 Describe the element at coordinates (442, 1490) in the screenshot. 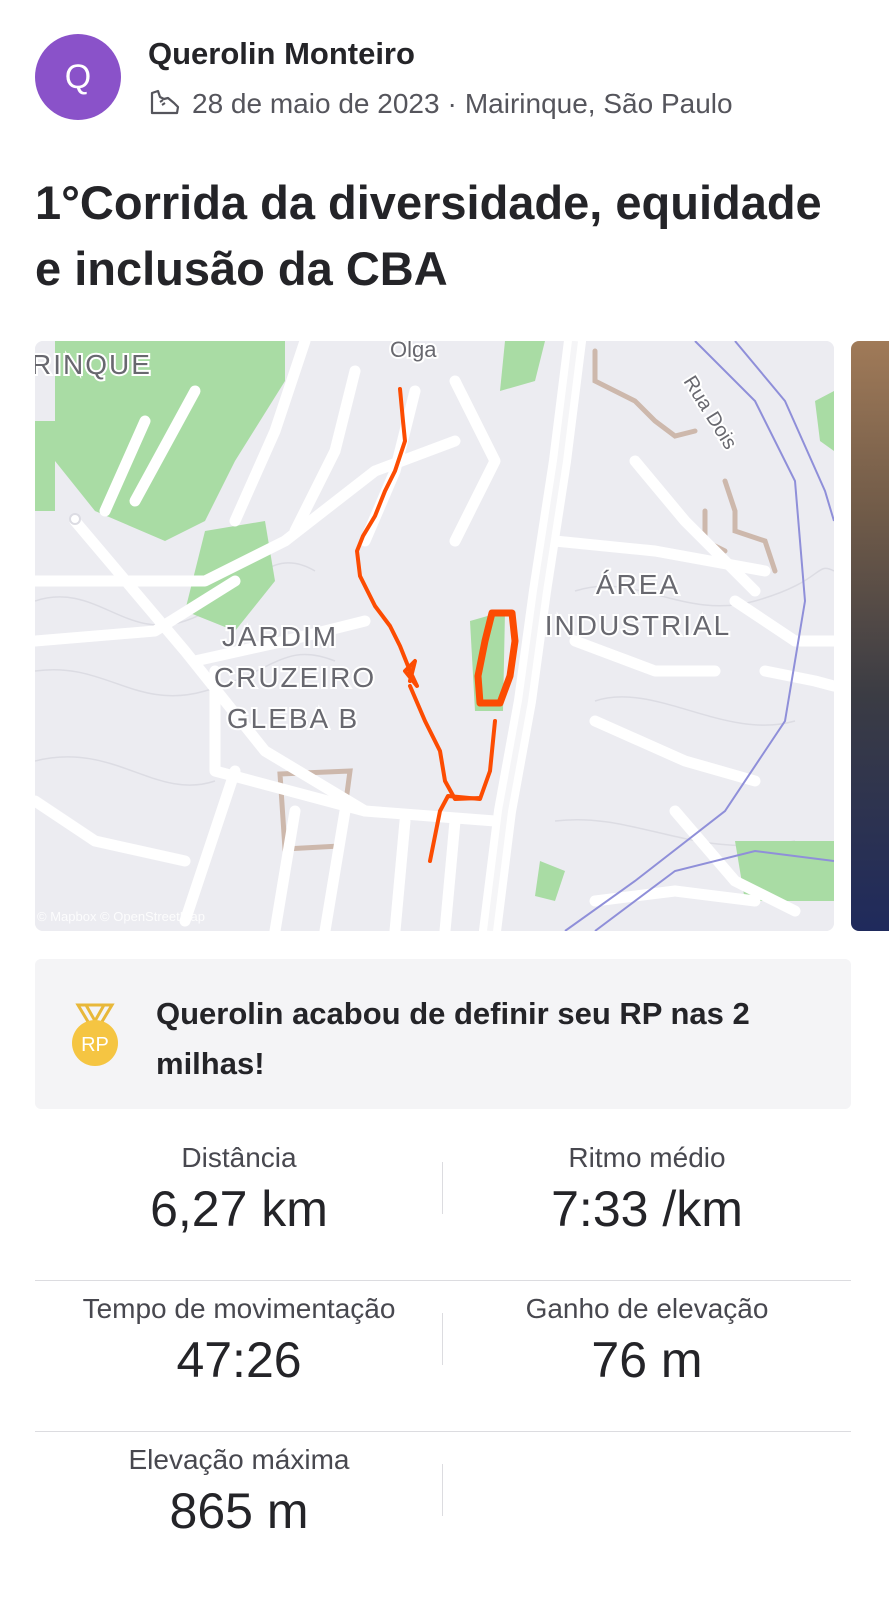

I see `stat-divider` at that location.